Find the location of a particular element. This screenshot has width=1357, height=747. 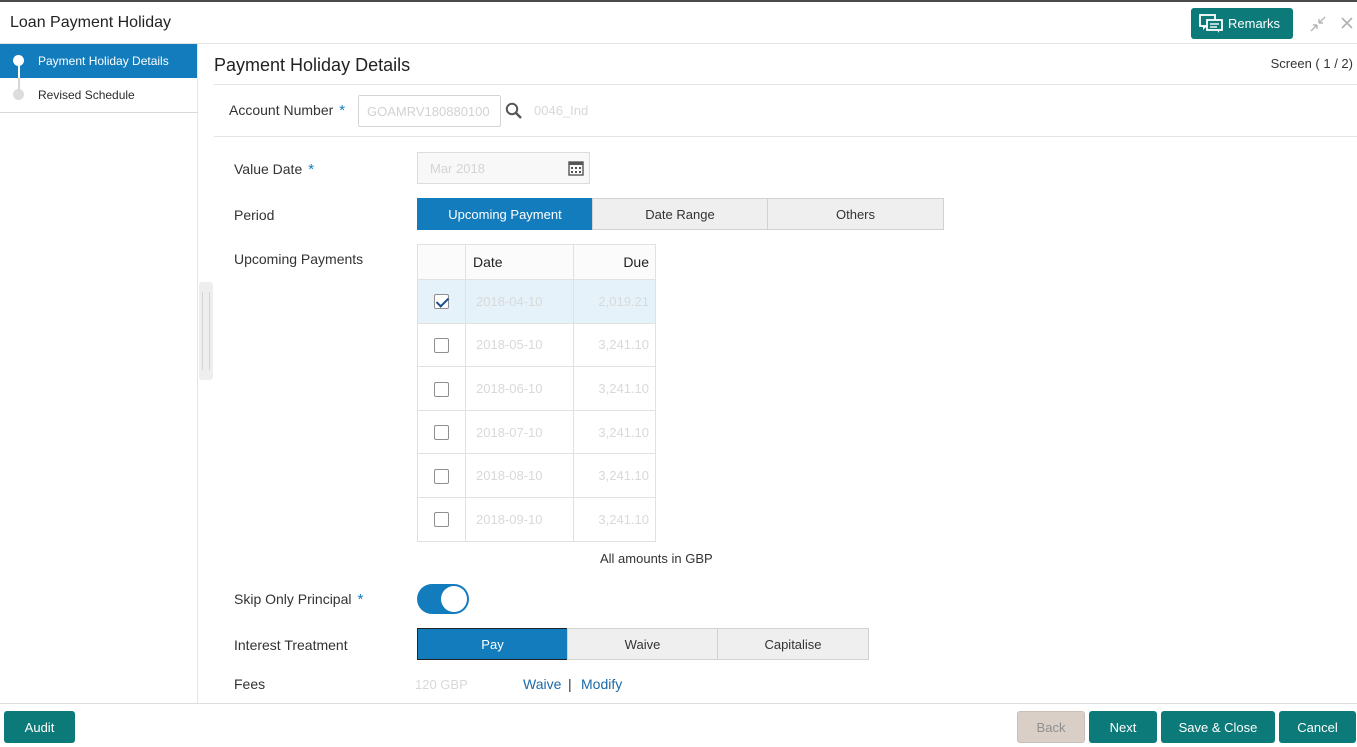

sidebar-item-payment-holiday-details: Payment Holiday Details is located at coordinates (98, 61).